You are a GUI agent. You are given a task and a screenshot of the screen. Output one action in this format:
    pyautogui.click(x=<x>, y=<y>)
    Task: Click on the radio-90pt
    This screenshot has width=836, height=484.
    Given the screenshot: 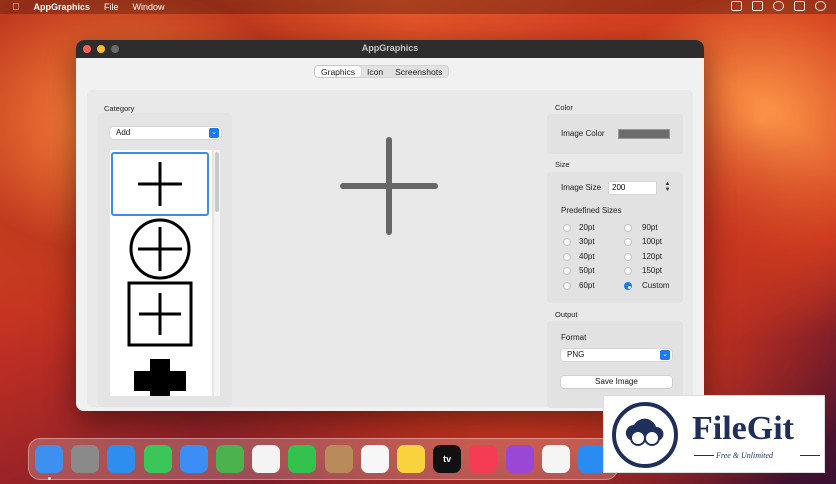 What is the action you would take?
    pyautogui.click(x=628, y=228)
    